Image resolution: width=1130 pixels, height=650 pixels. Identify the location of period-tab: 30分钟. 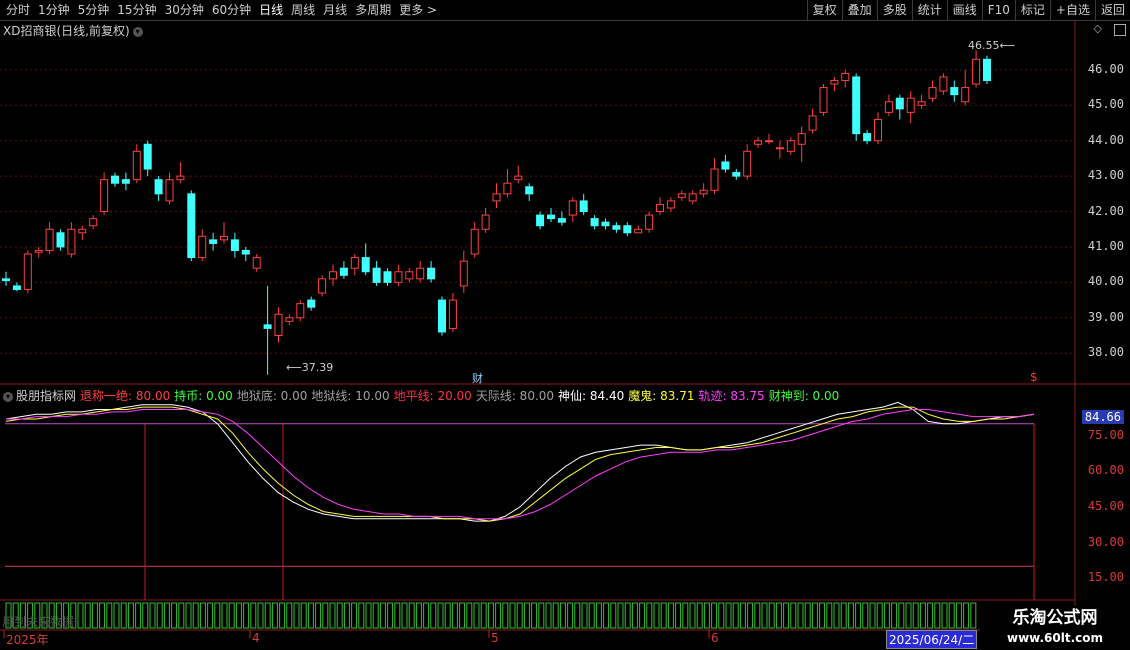
(184, 10).